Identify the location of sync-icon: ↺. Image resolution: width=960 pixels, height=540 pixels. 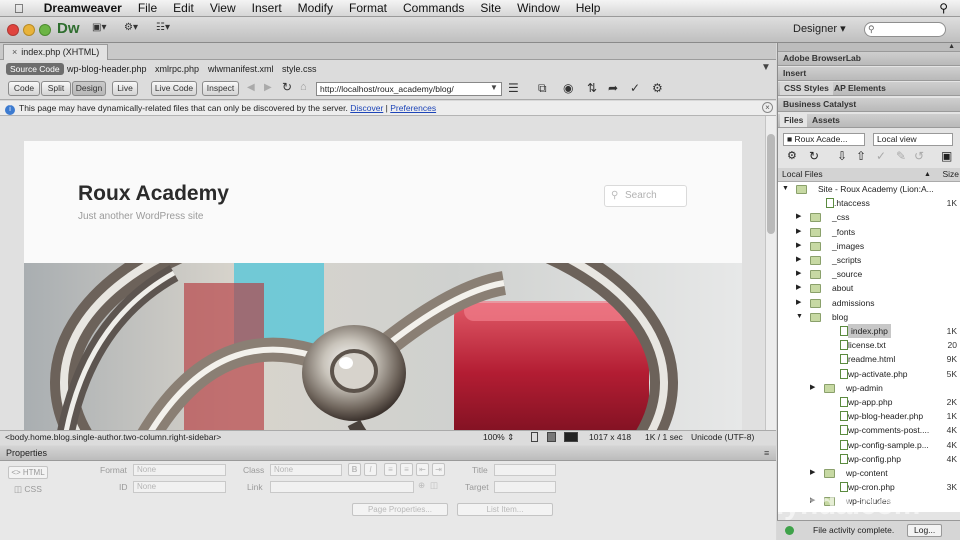
(919, 156).